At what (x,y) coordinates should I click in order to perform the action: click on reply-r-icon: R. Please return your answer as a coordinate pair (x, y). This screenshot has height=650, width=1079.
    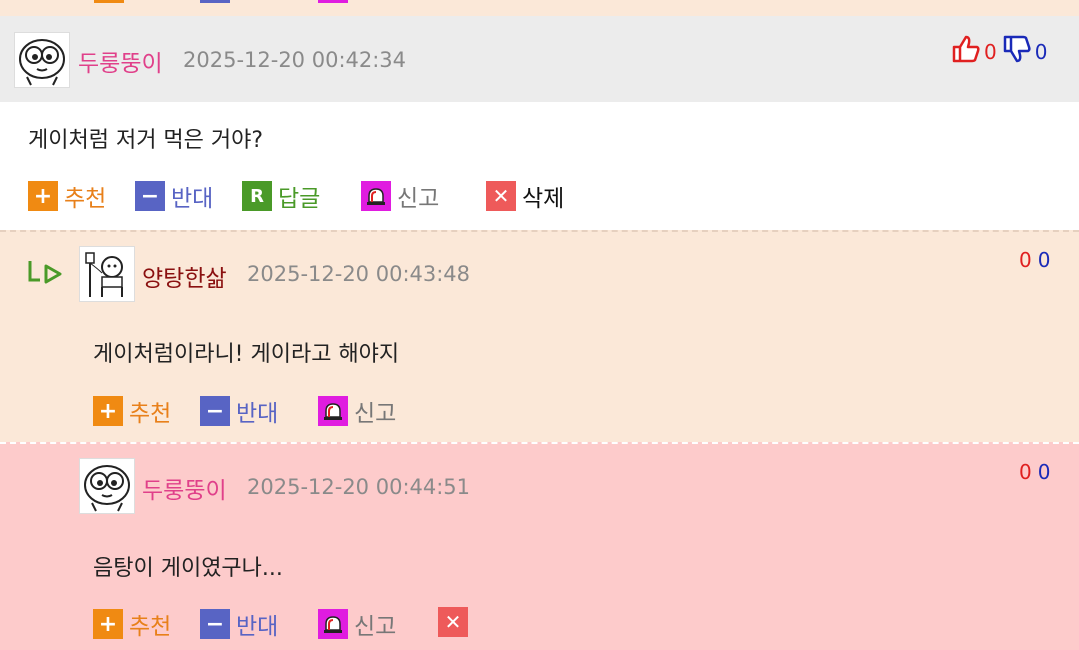
    Looking at the image, I should click on (257, 196).